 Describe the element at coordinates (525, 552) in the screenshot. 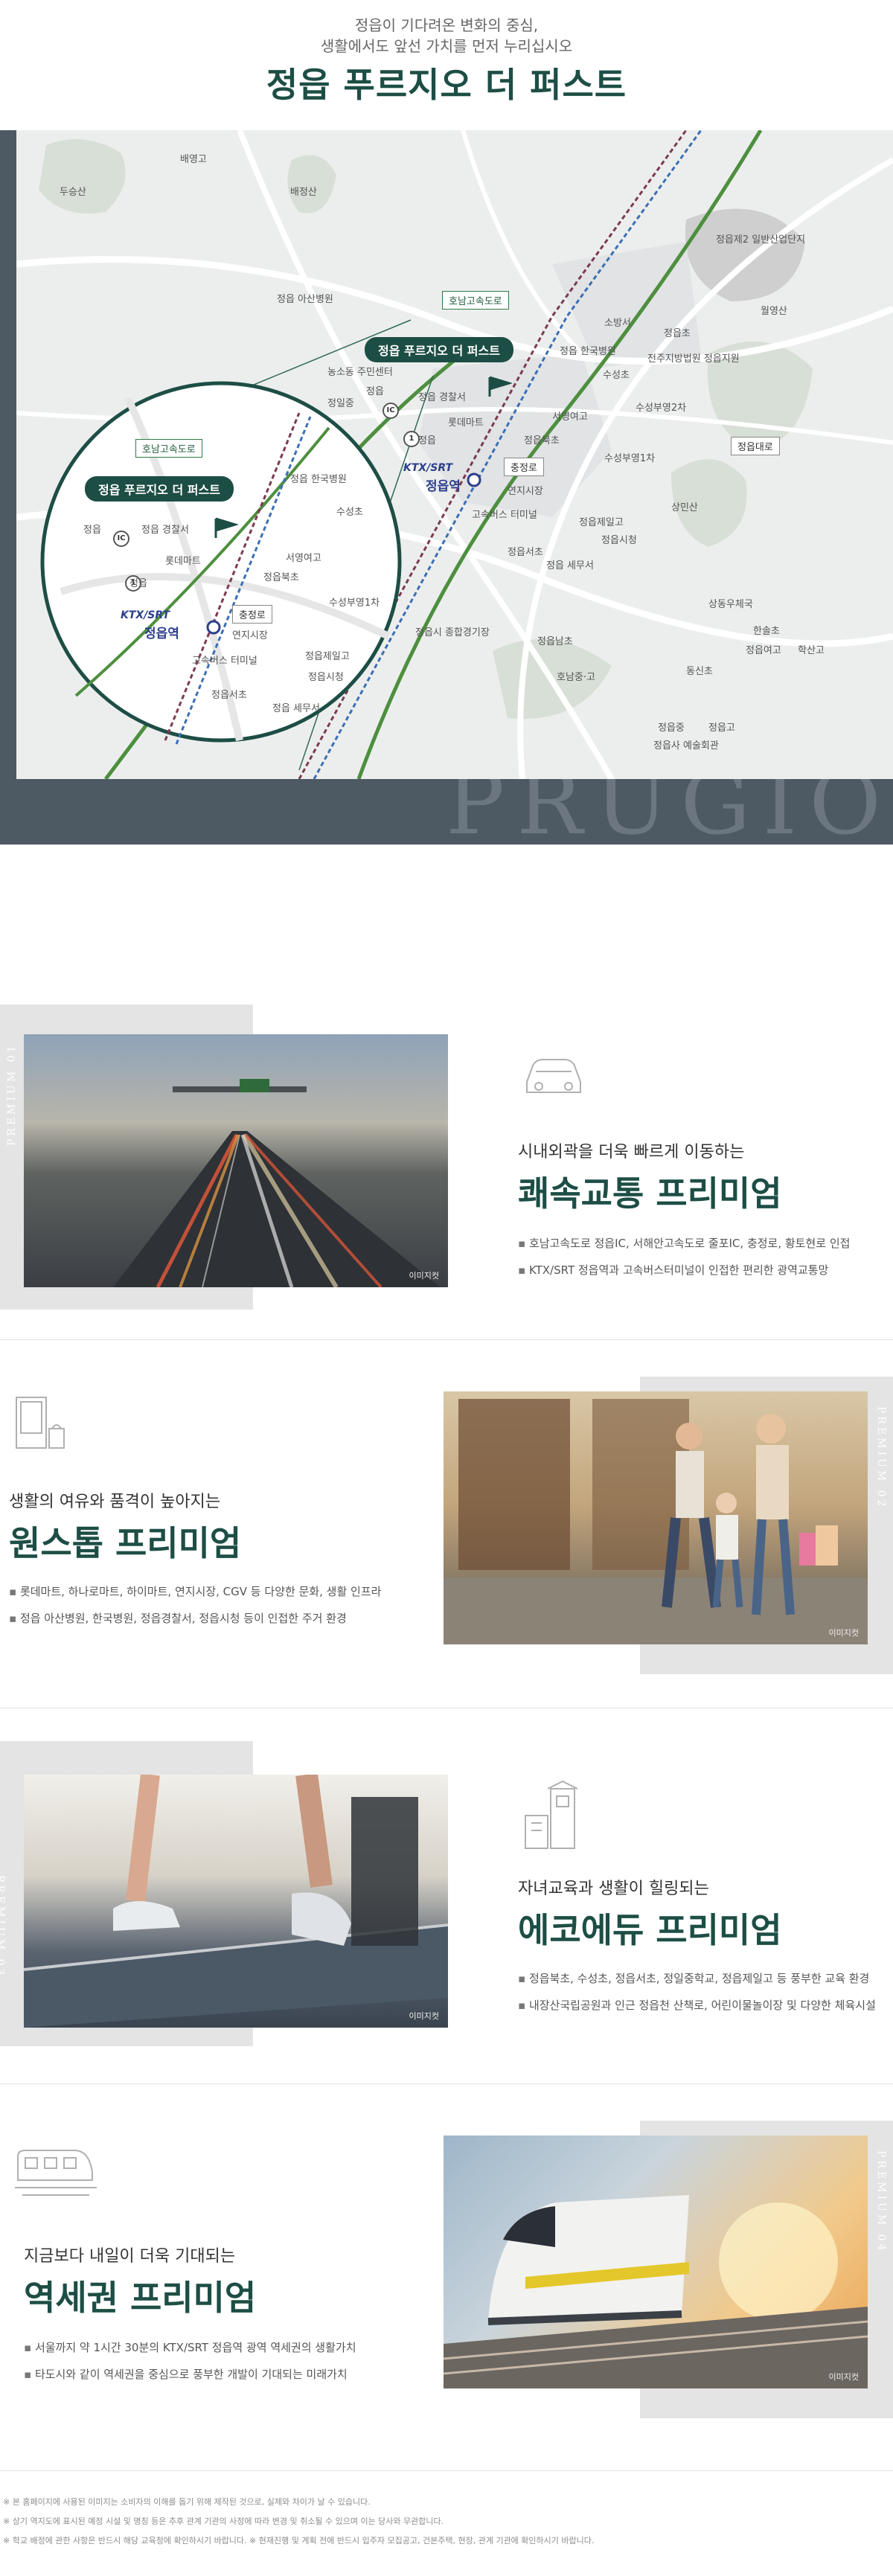

I see `map-label: 정읍서초` at that location.